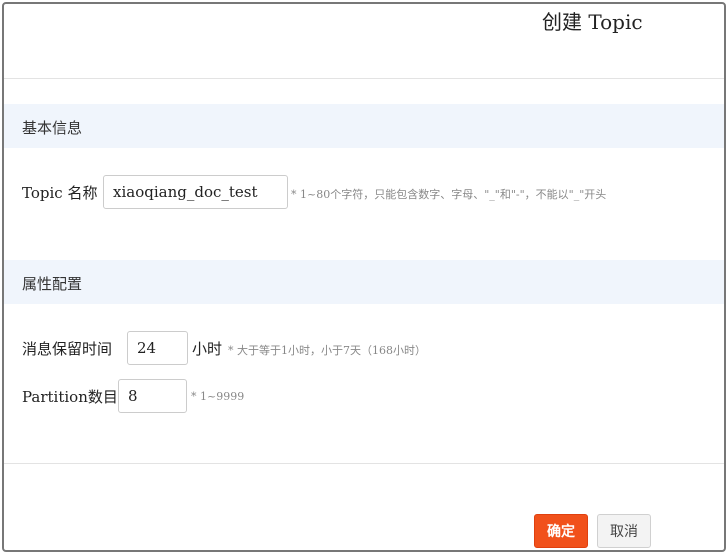  Describe the element at coordinates (52, 128) in the screenshot. I see `section-basic-info-heading: 基本信息` at that location.